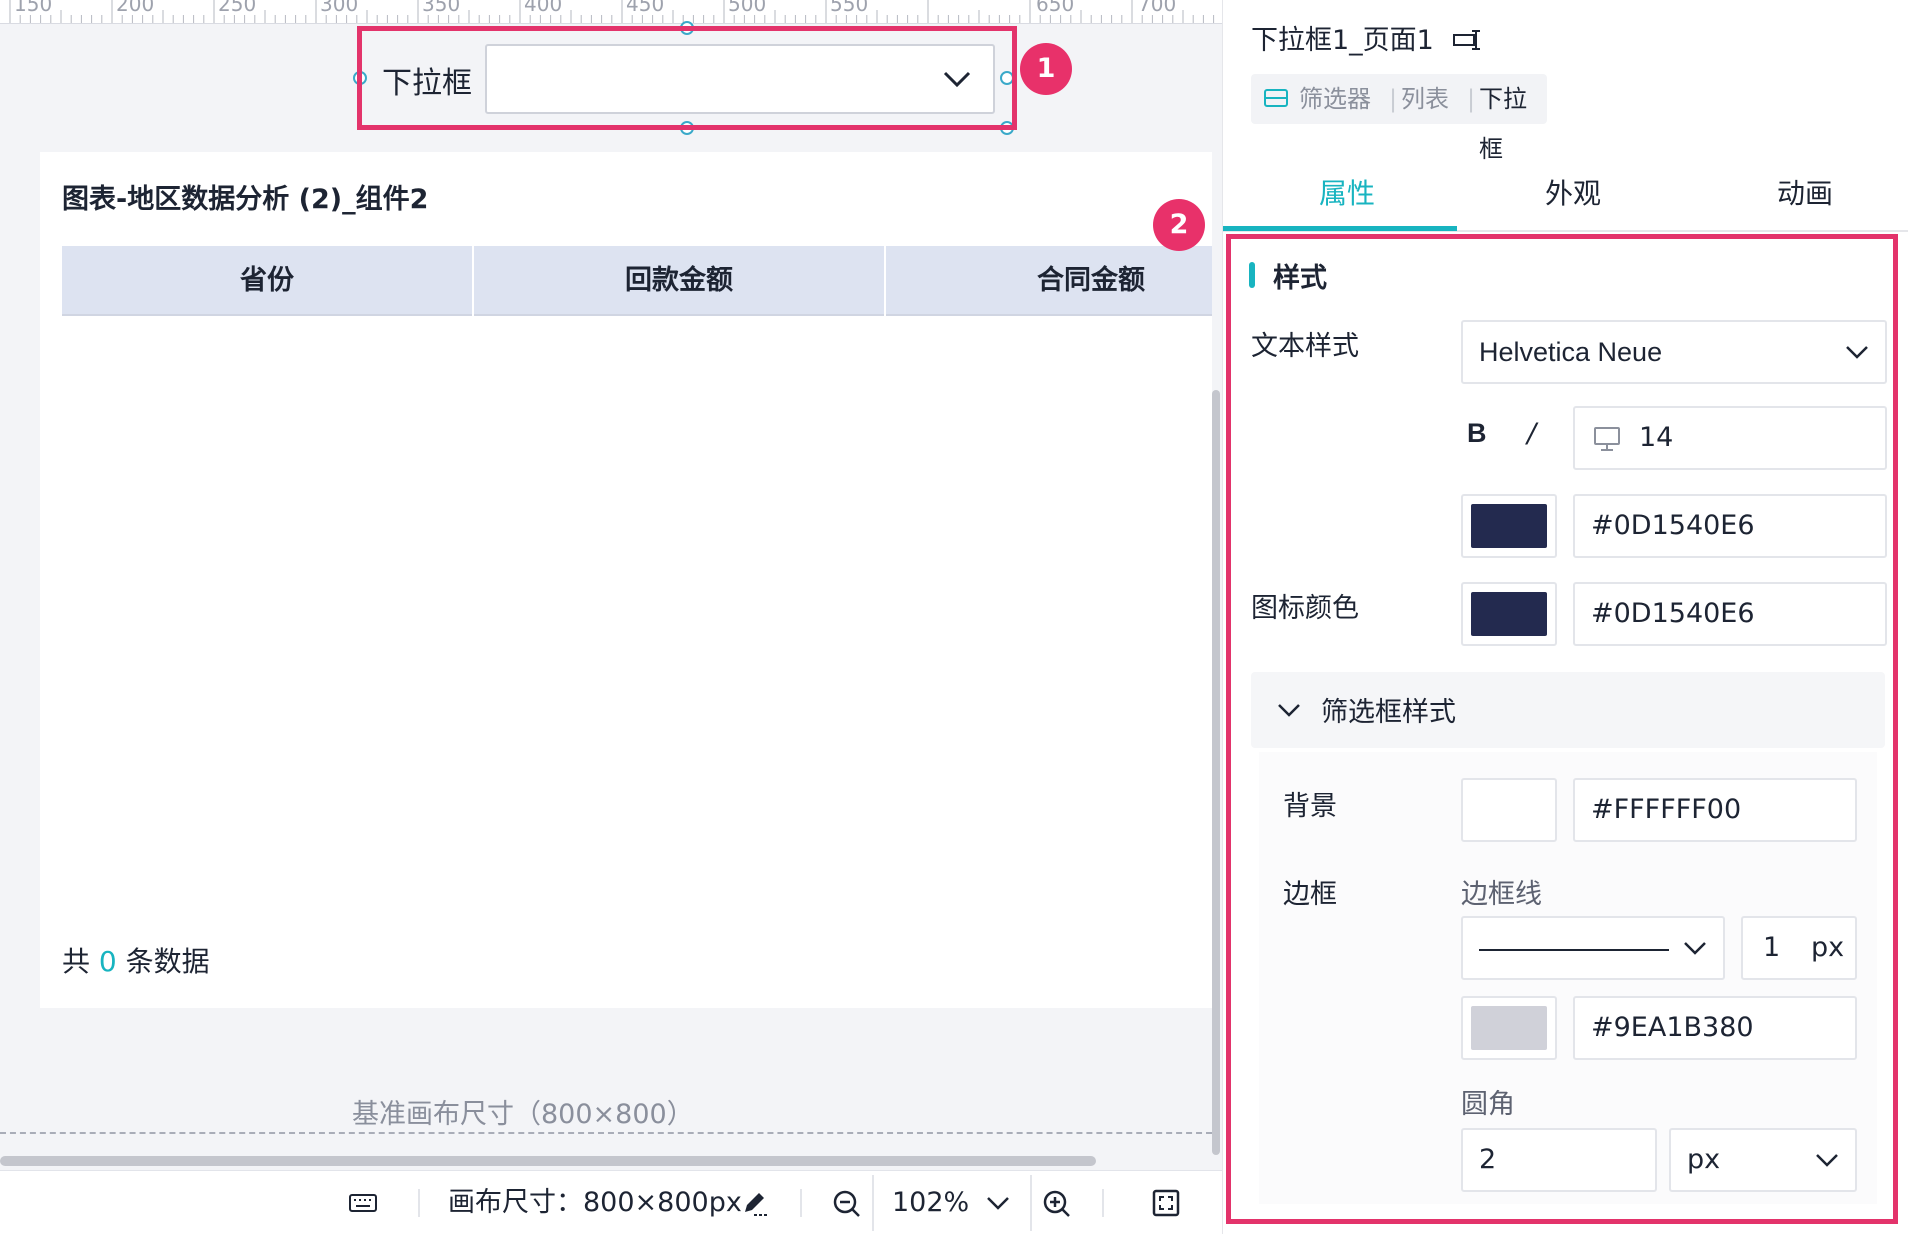 The width and height of the screenshot is (1908, 1234). I want to click on edit-icon, so click(754, 1203).